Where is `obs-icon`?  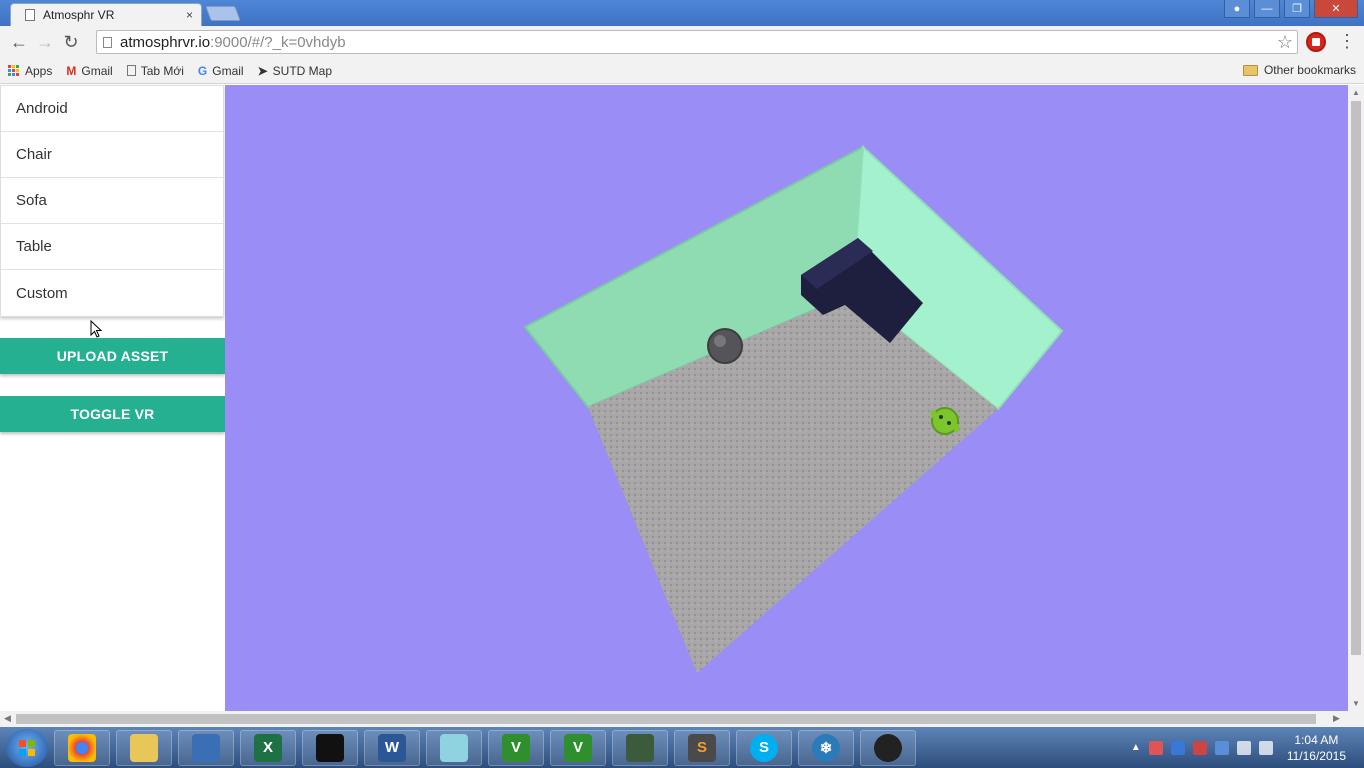 obs-icon is located at coordinates (888, 747).